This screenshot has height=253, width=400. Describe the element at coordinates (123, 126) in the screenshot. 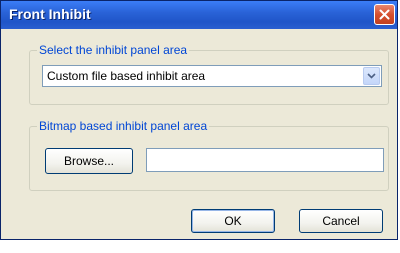

I see `bitmap-group-label: Bitmap based inhibit panel area` at that location.